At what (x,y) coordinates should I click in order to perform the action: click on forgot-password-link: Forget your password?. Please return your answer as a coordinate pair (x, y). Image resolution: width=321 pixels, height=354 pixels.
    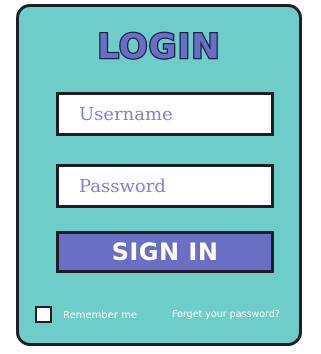
    Looking at the image, I should click on (226, 315).